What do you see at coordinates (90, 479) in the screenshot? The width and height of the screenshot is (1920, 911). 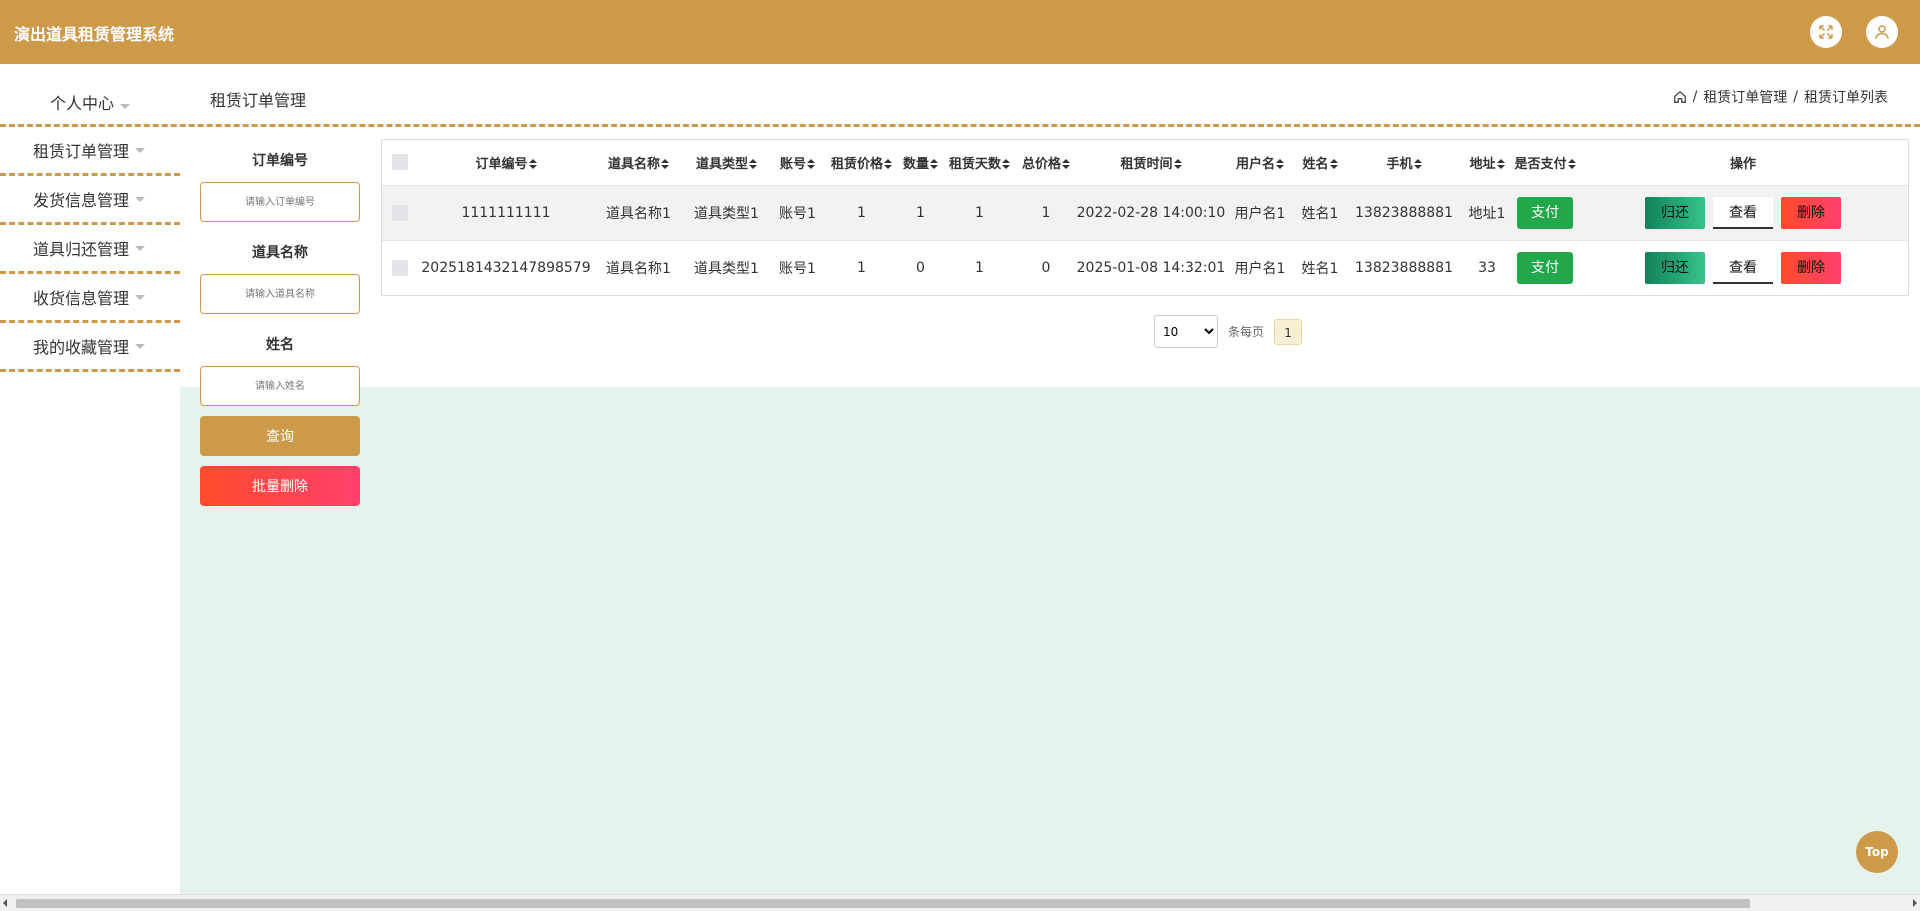 I see `sidebar: 个人中心 租赁订单管理 发货信息管理 道具归还管理 收货信息管理 我的收藏管理` at bounding box center [90, 479].